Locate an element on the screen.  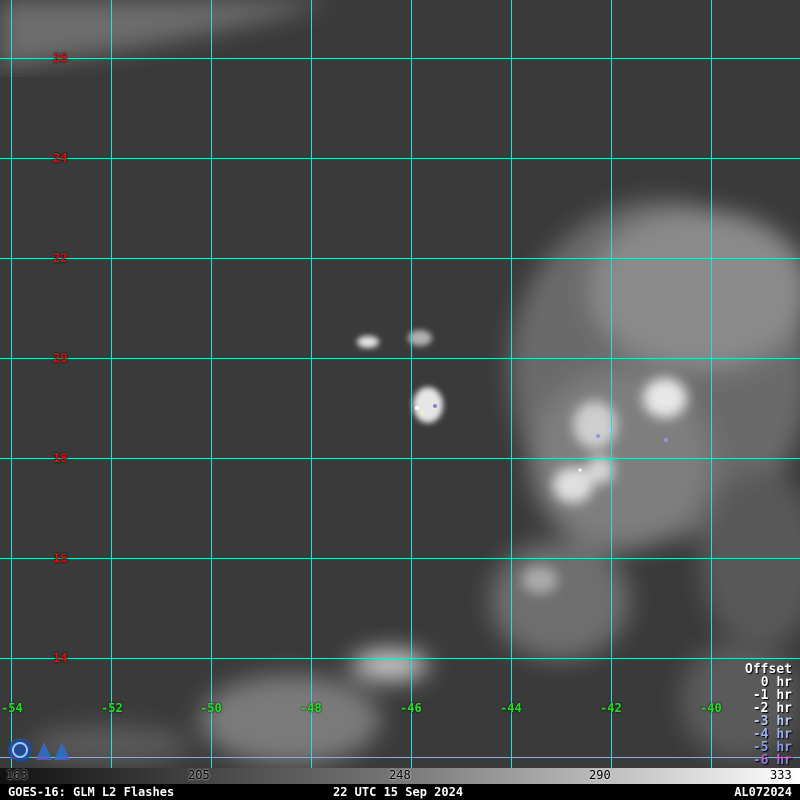
colorbar-tick: 290 is located at coordinates (600, 775).